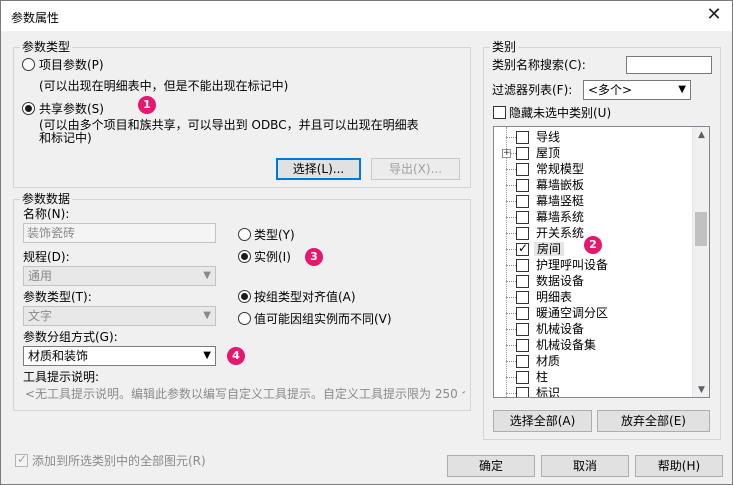 This screenshot has width=733, height=485. Describe the element at coordinates (560, 169) in the screenshot. I see `category-item-label: 常规模型` at that location.